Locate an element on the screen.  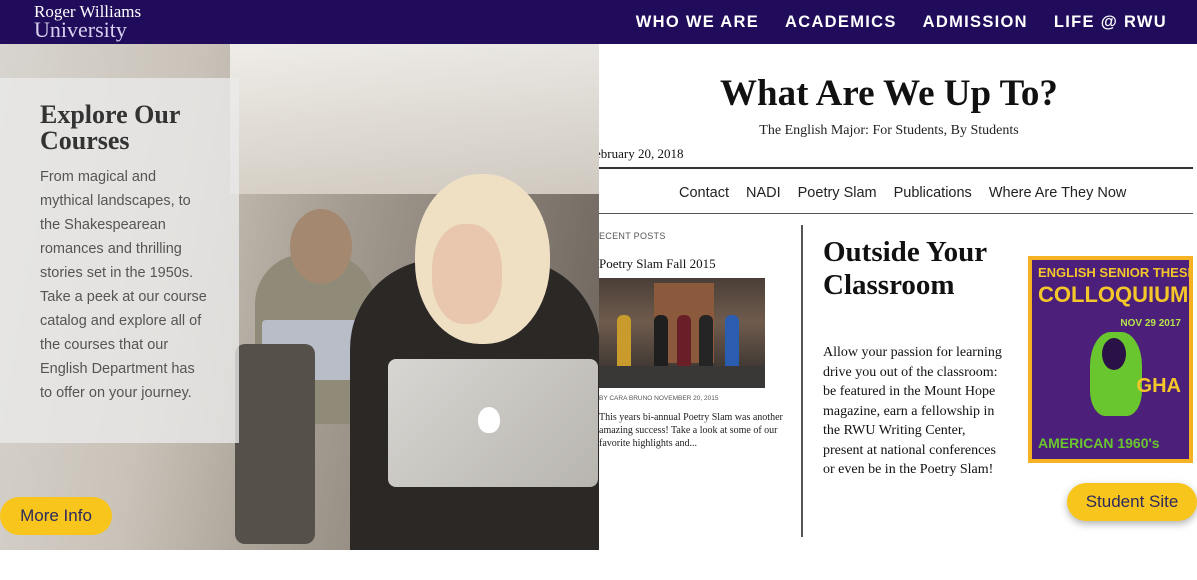
menu-contact: Contact is located at coordinates (704, 193).